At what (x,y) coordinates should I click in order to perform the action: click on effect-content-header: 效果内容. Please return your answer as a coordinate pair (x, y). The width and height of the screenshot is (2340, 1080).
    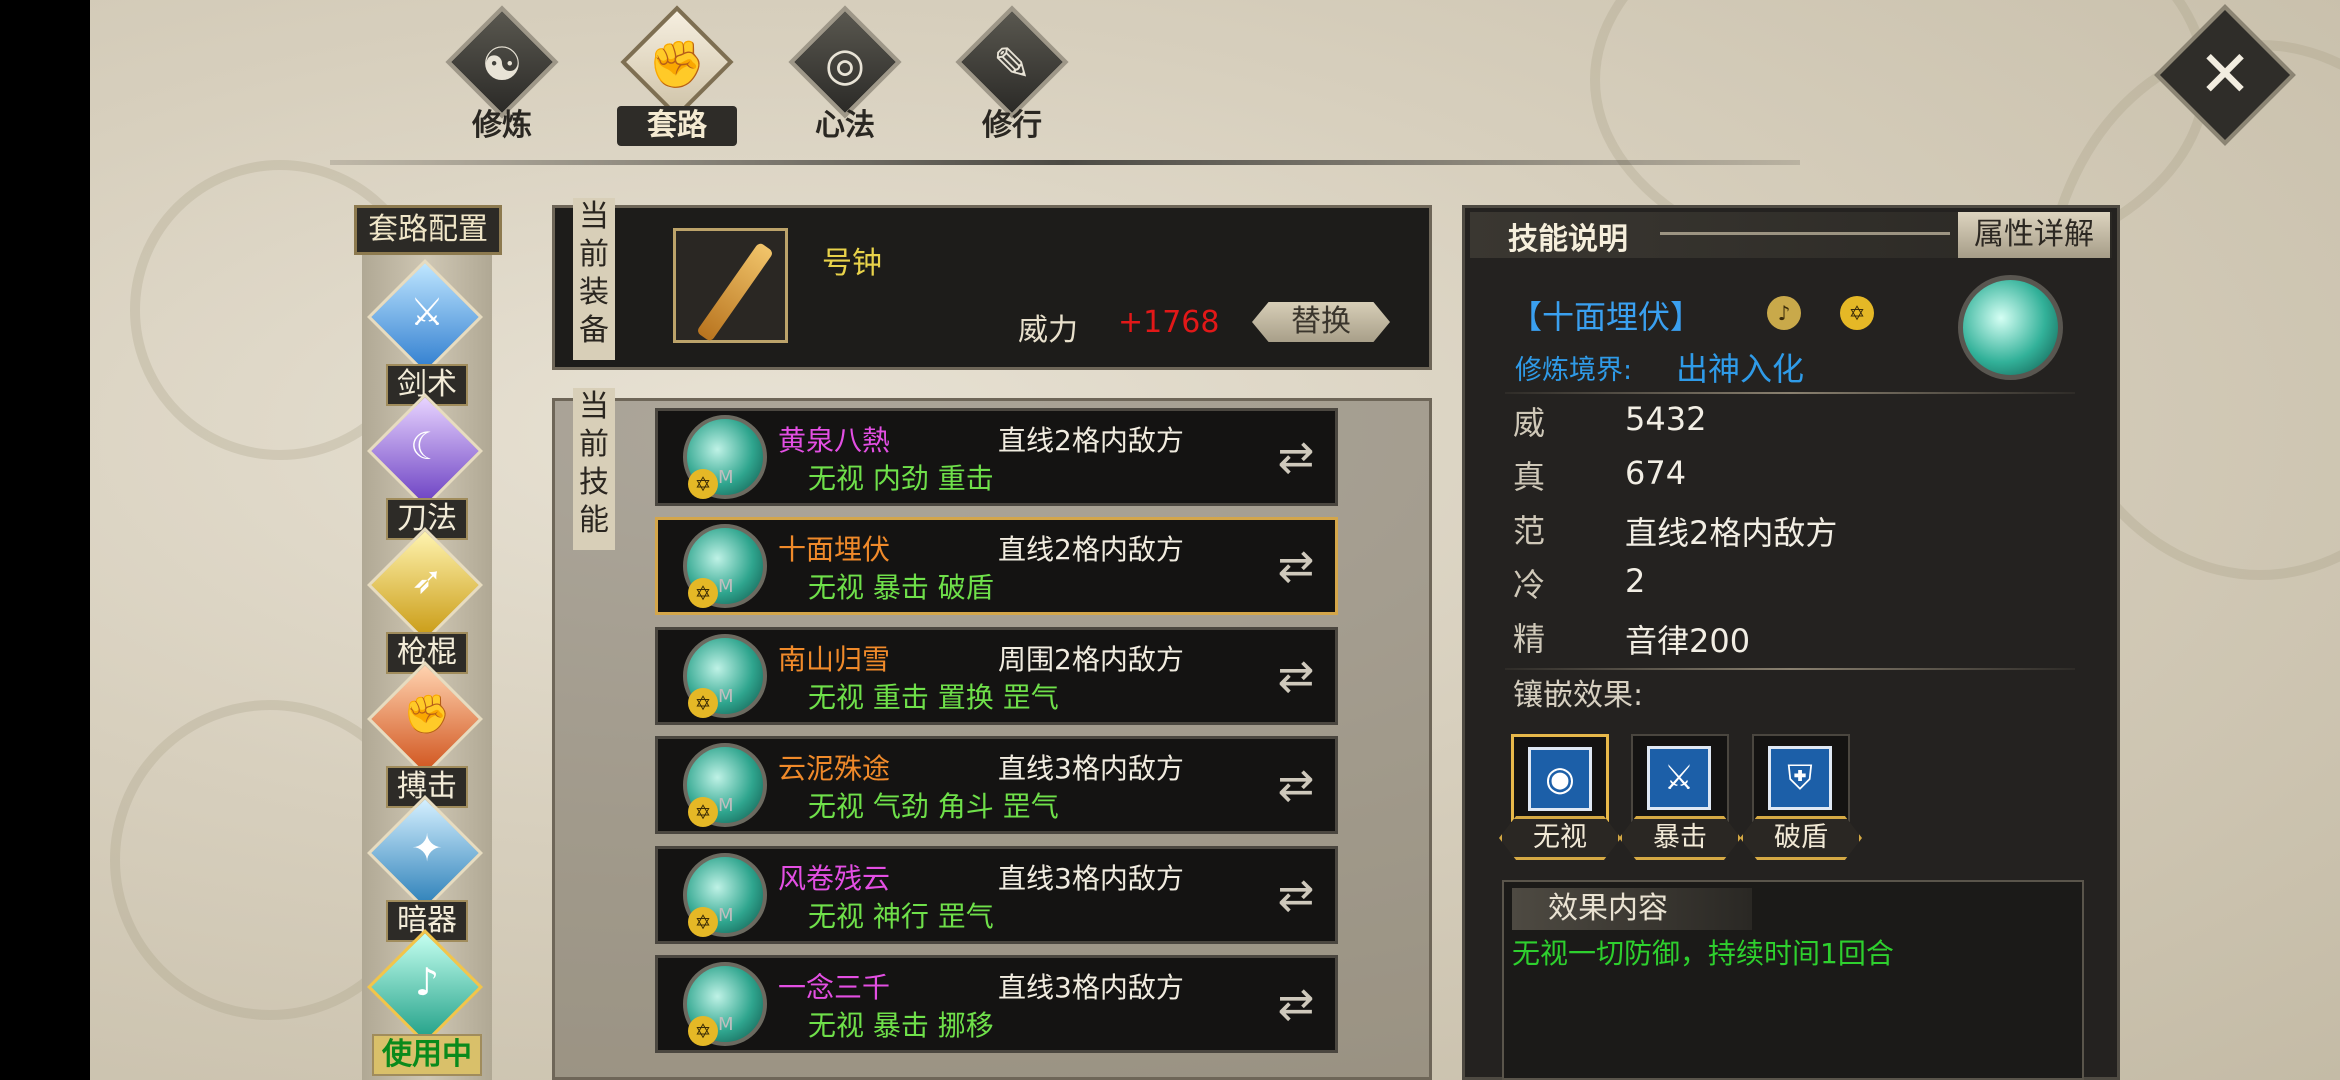
    Looking at the image, I should click on (1632, 909).